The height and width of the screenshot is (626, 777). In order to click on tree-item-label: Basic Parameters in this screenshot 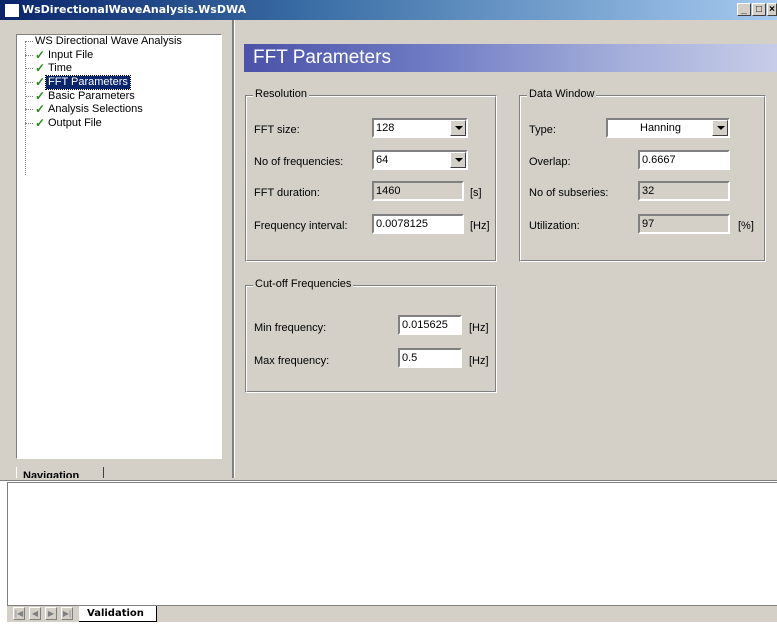, I will do `click(91, 96)`.